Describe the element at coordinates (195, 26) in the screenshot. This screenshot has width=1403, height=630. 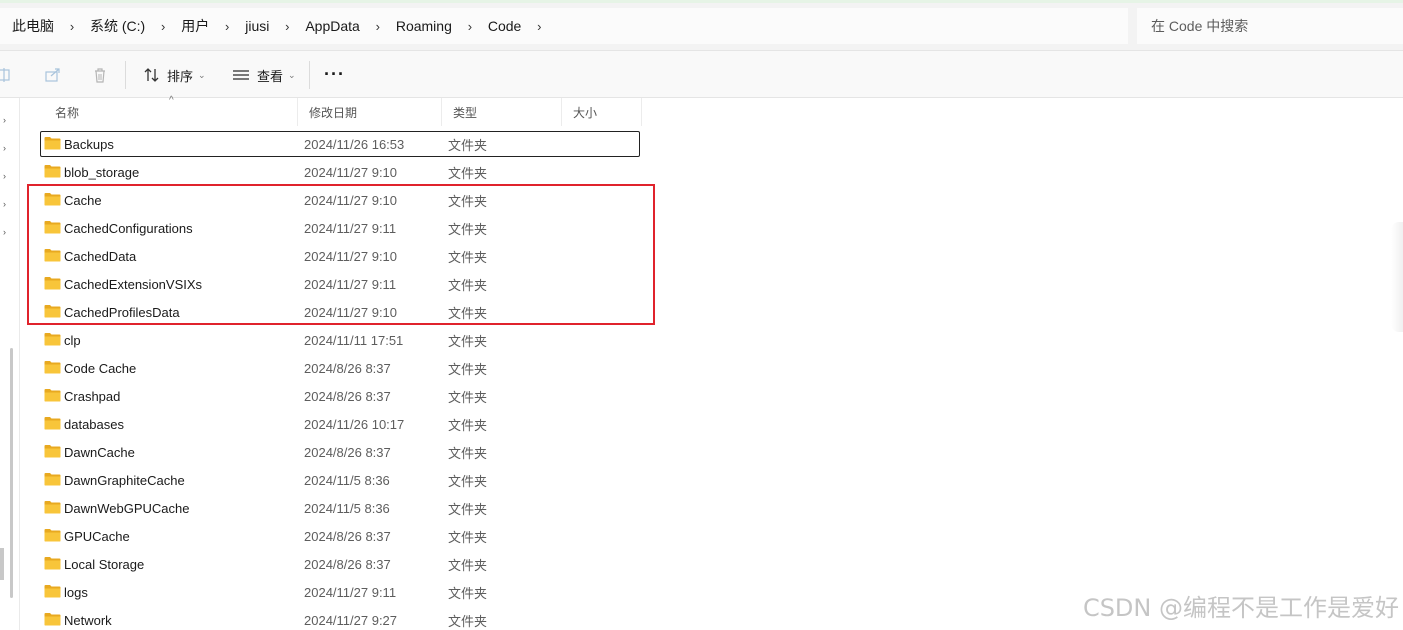
I see `breadcrumb-item: 用户` at that location.